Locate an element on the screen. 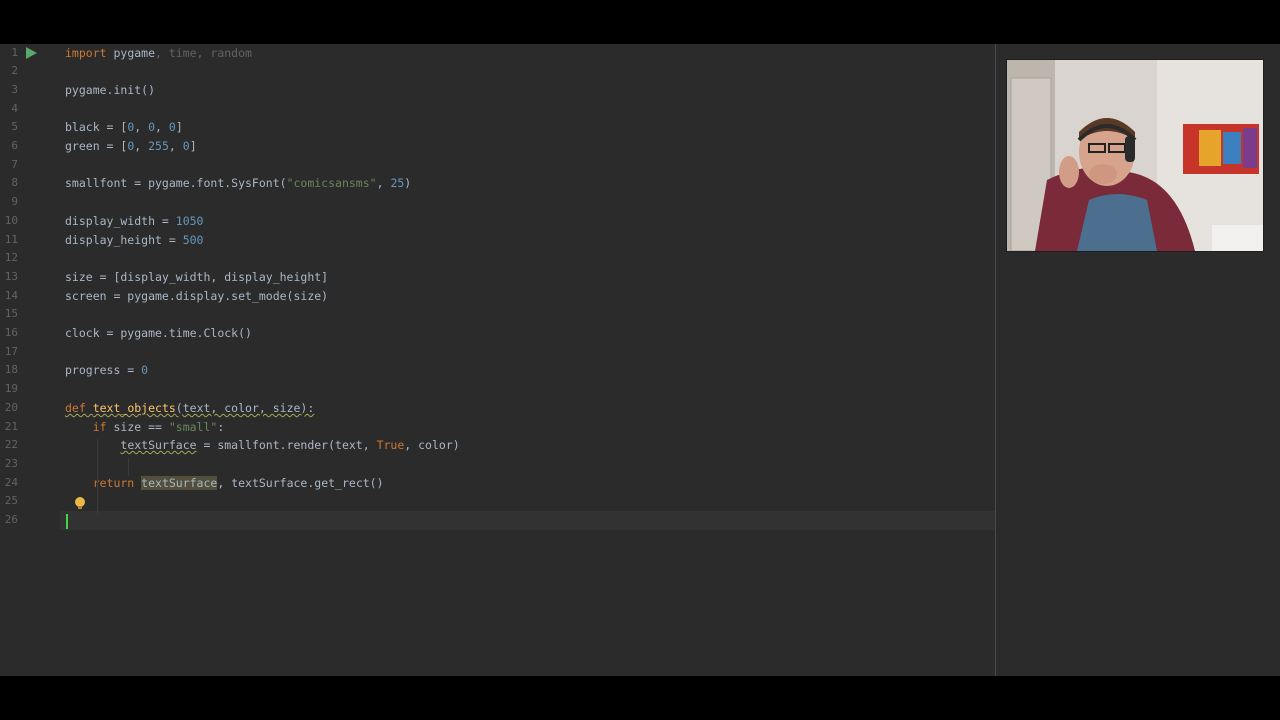 This screenshot has height=720, width=1280. code-line: display_height = 500 is located at coordinates (134, 240).